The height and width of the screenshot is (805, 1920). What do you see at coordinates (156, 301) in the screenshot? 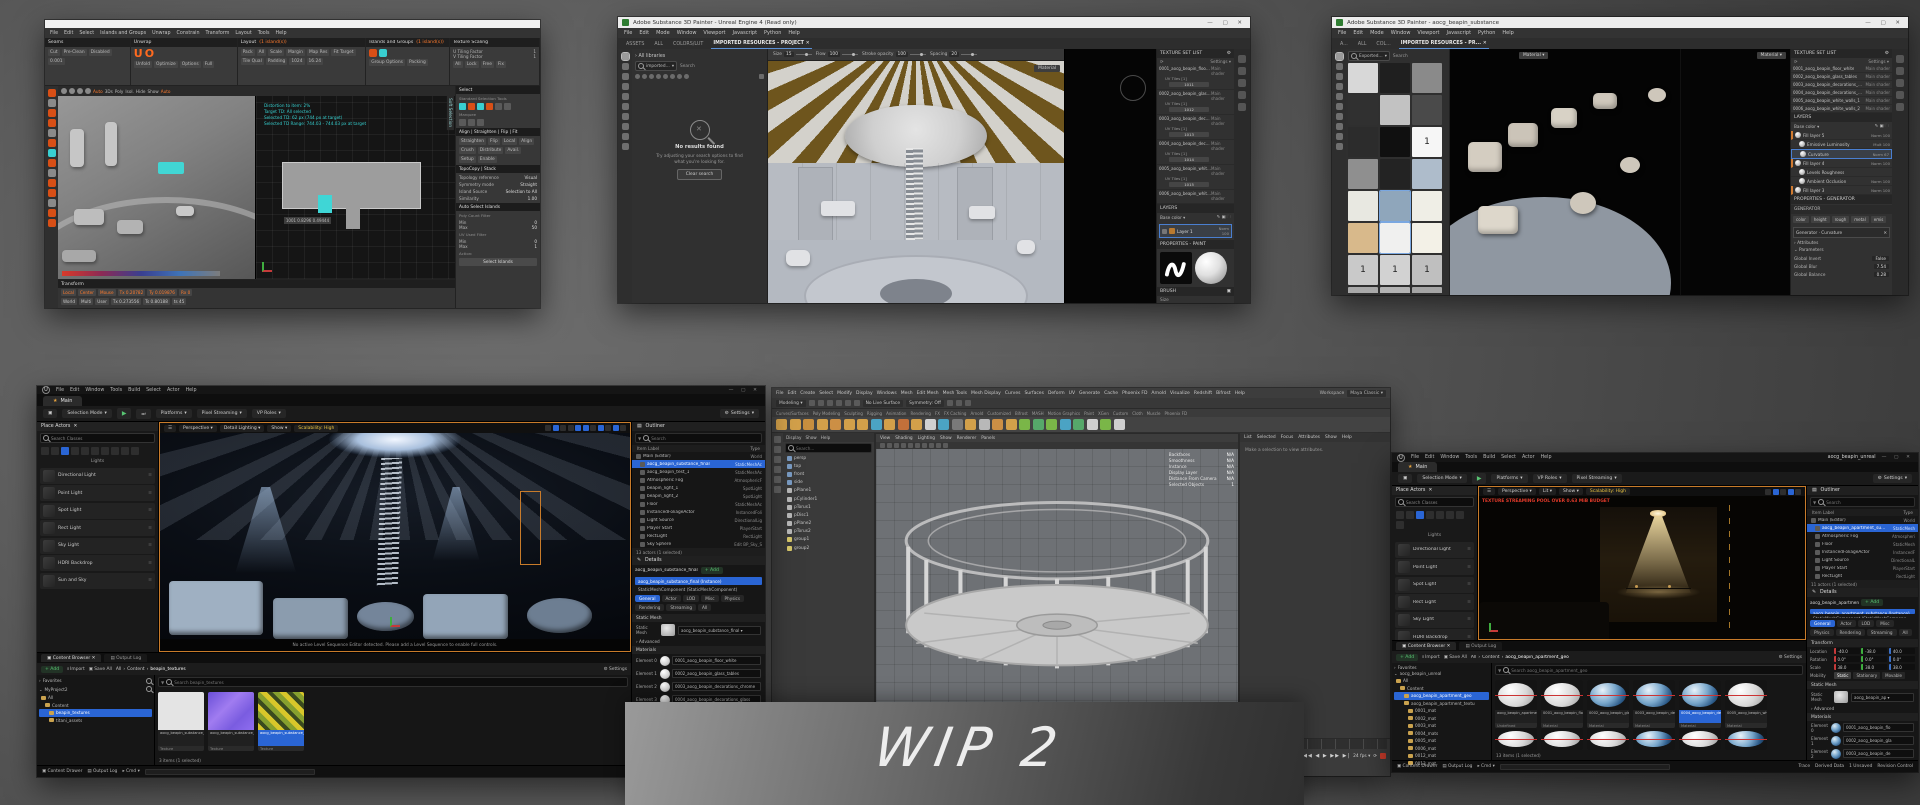
I see `transform-field: Ts 0.80188` at bounding box center [156, 301].